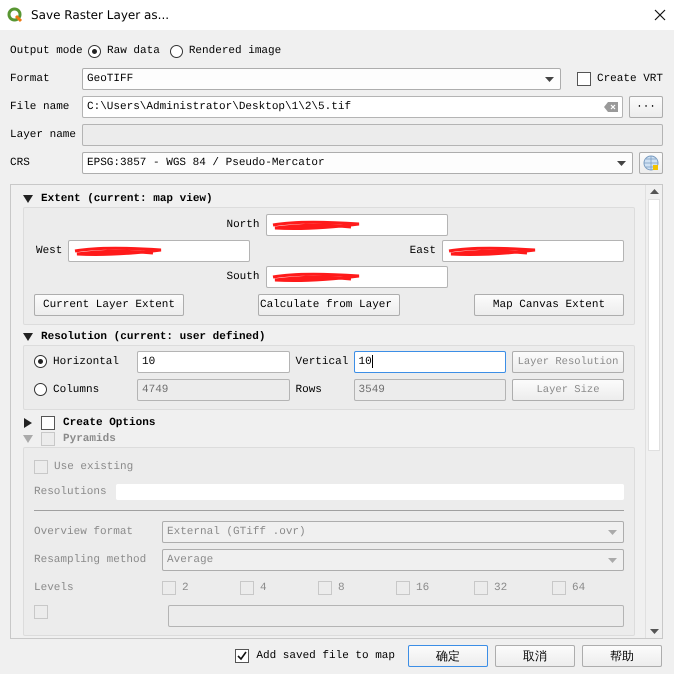  Describe the element at coordinates (46, 51) in the screenshot. I see `field-label: Output mode` at that location.